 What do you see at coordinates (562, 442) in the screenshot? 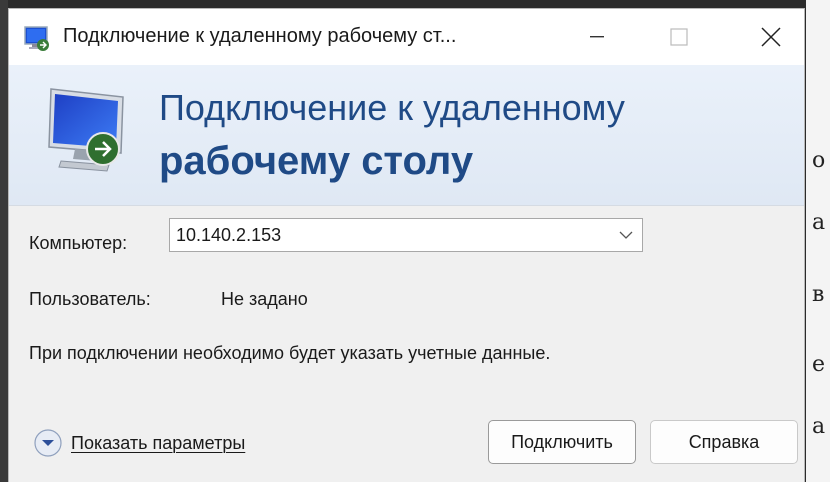
I see `connect-button: Подключить` at bounding box center [562, 442].